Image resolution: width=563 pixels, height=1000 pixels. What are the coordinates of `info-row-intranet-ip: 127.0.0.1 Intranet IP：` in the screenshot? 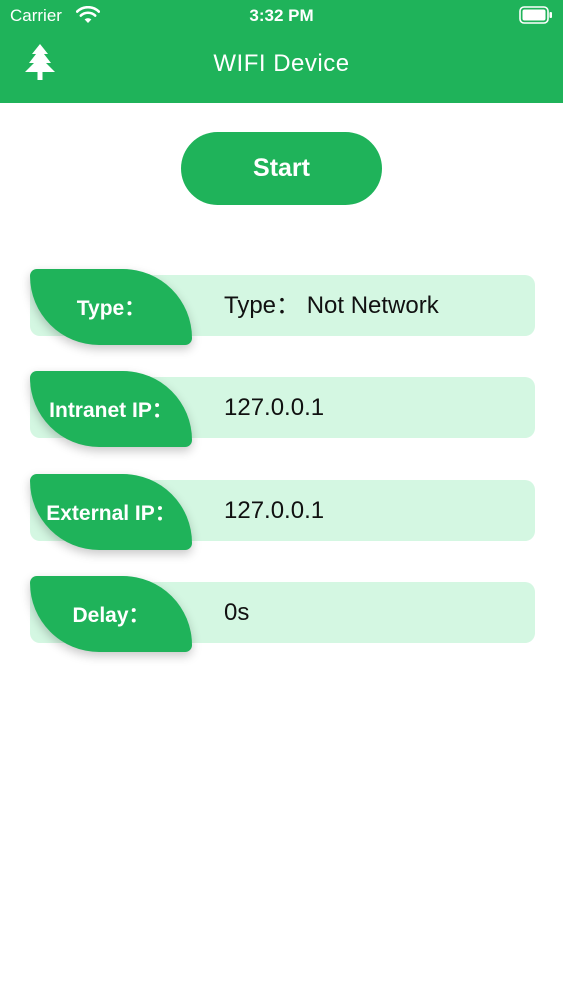 It's located at (282, 409).